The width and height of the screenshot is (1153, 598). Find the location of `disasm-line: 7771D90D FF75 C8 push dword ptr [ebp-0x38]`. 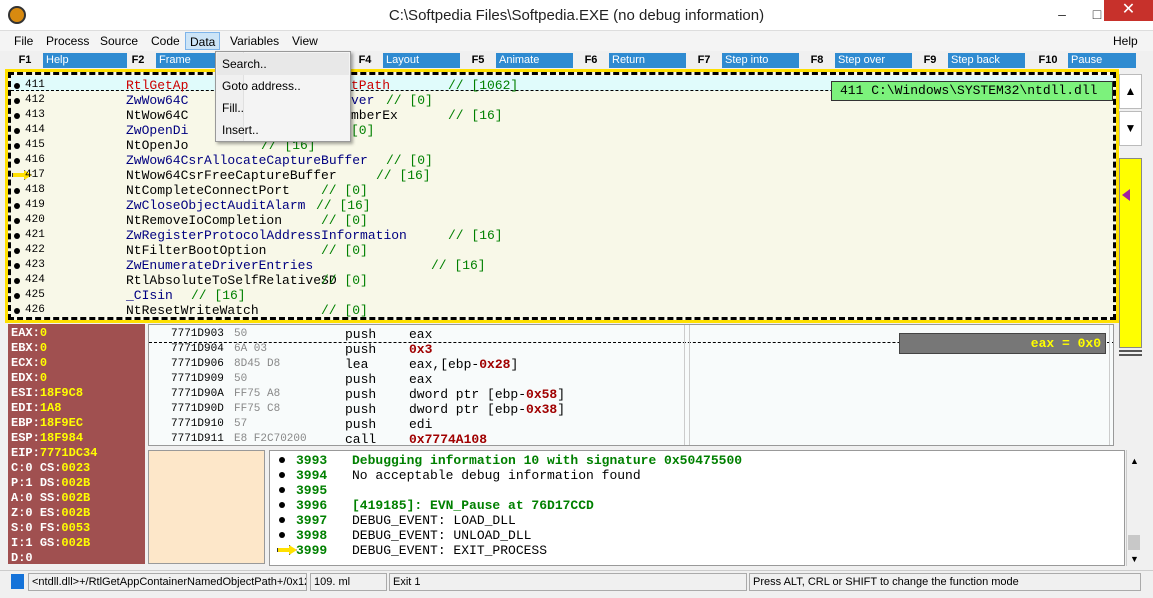

disasm-line: 7771D90D FF75 C8 push dword ptr [ebp-0x38] is located at coordinates (629, 409).